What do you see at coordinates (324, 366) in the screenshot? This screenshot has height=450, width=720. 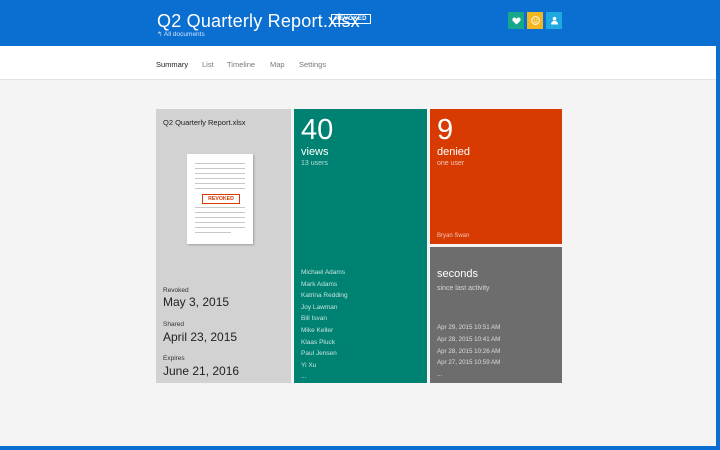 I see `list-item: Yi Xu` at bounding box center [324, 366].